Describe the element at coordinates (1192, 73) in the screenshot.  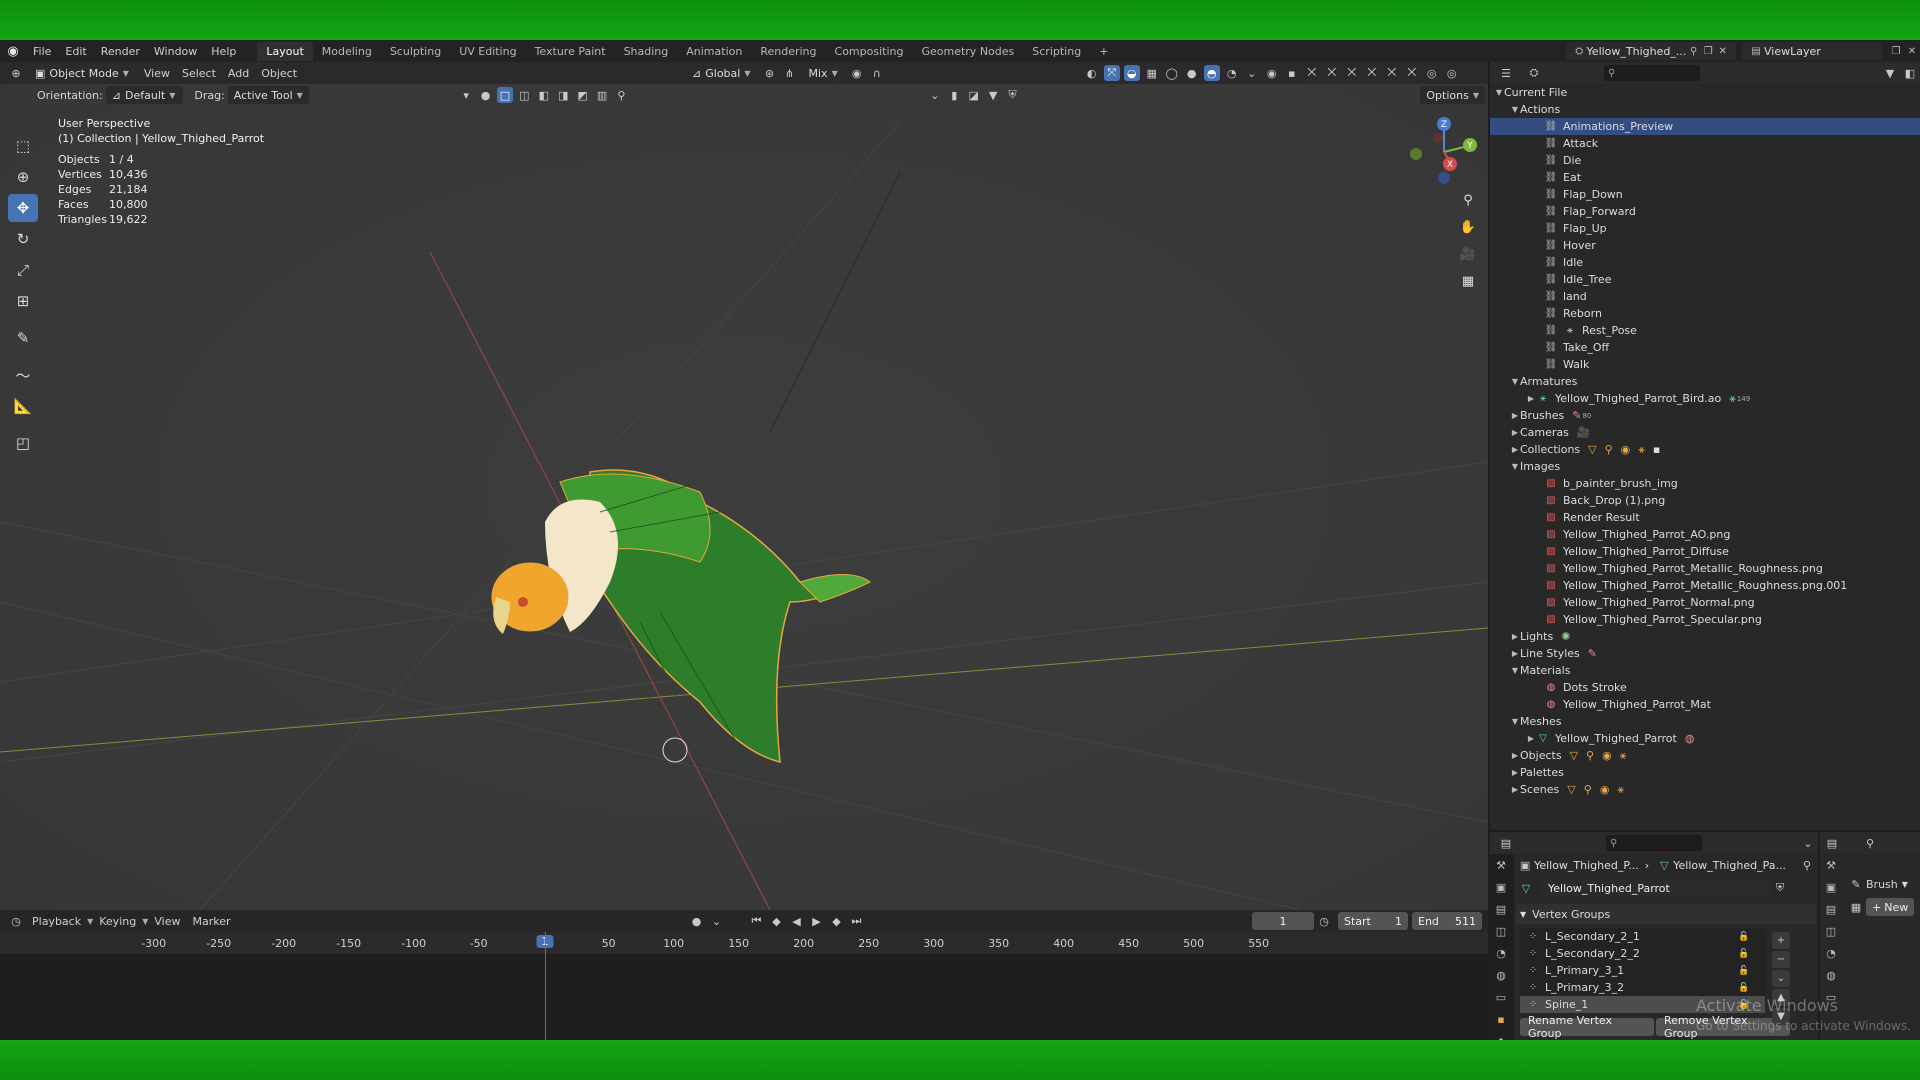
I see `solid-shading-icon: ●` at that location.